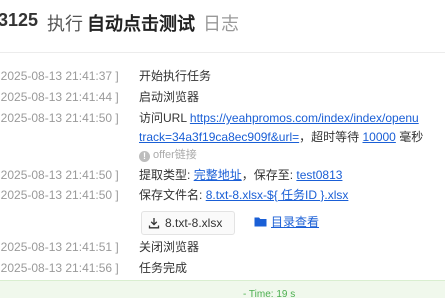 Image resolution: width=445 pixels, height=300 pixels. What do you see at coordinates (218, 175) in the screenshot?
I see `extract-type-value: 完整地址` at bounding box center [218, 175].